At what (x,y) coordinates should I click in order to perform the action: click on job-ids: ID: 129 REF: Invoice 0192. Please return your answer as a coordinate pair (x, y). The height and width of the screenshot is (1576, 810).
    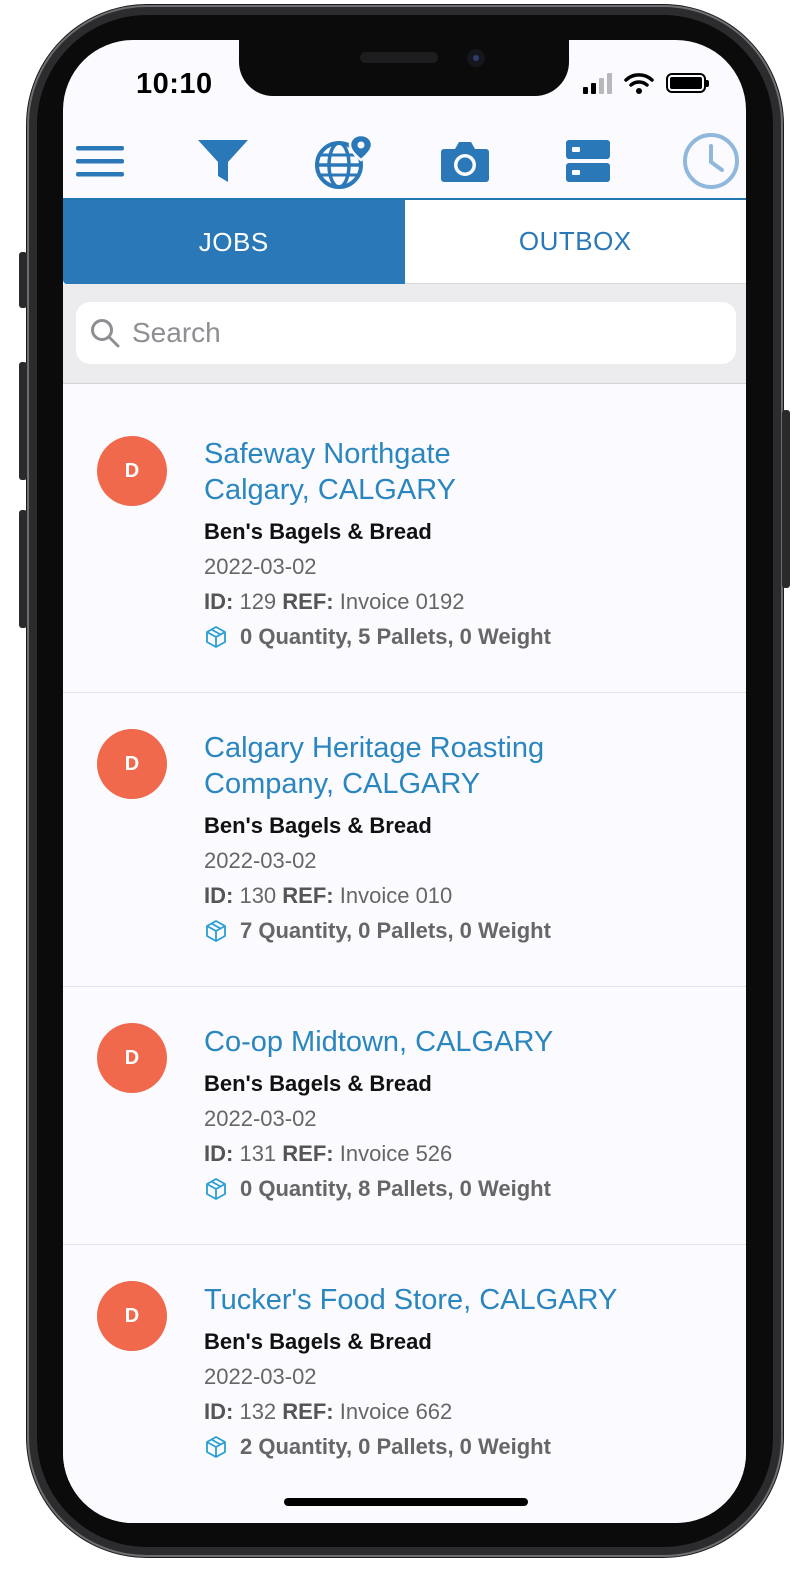
    Looking at the image, I should click on (334, 601).